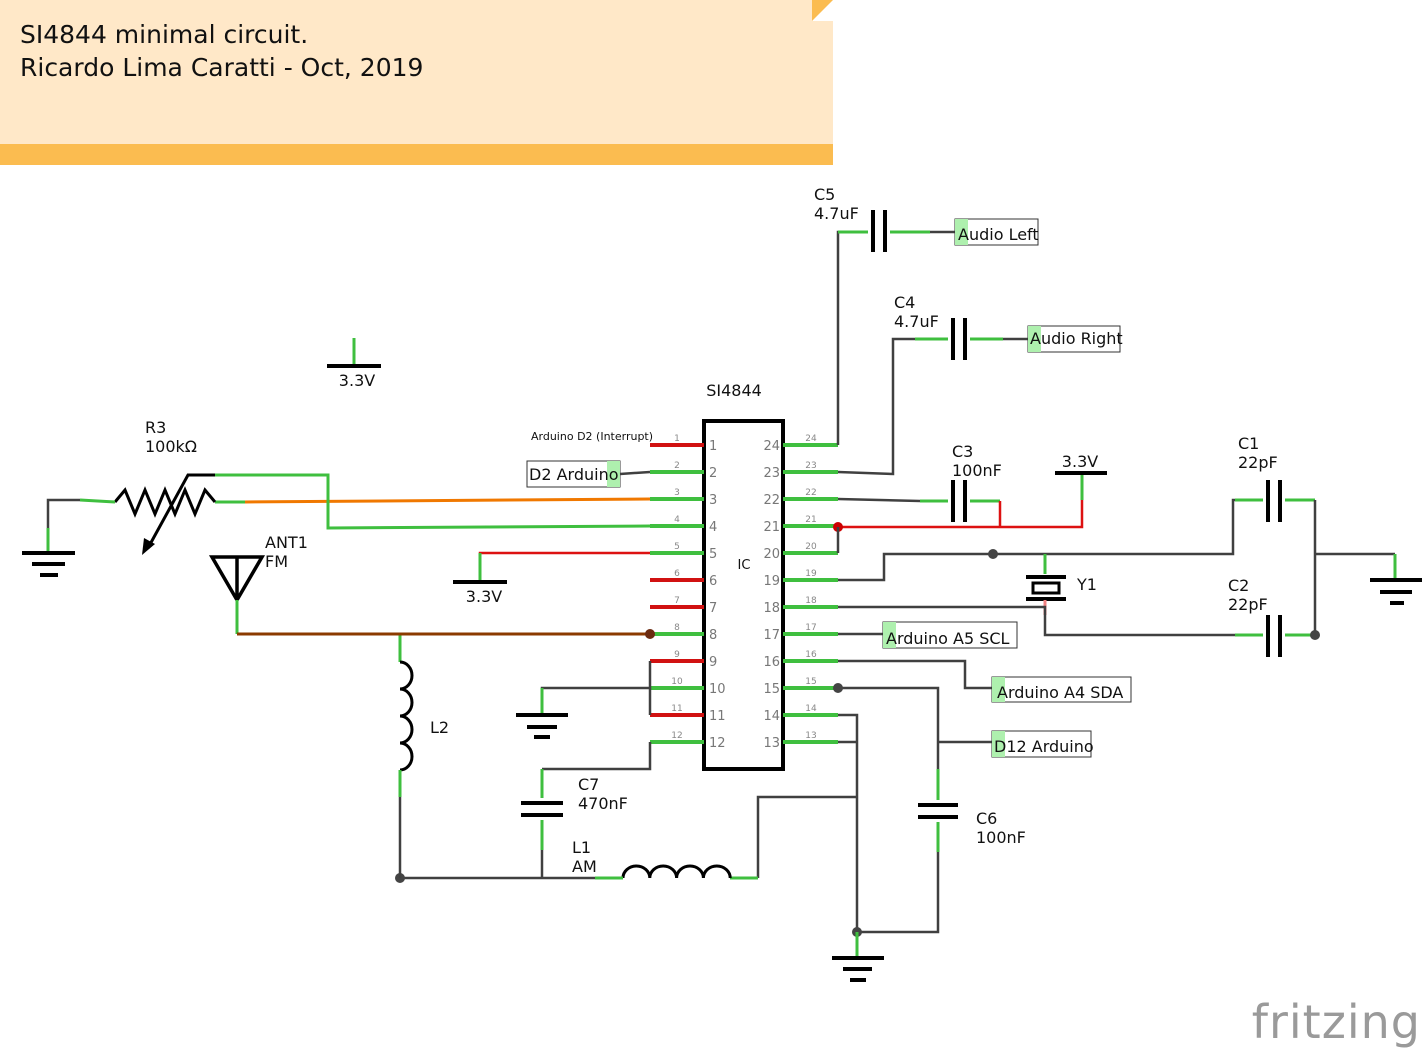  What do you see at coordinates (713, 473) in the screenshot?
I see `pin-number: 2` at bounding box center [713, 473].